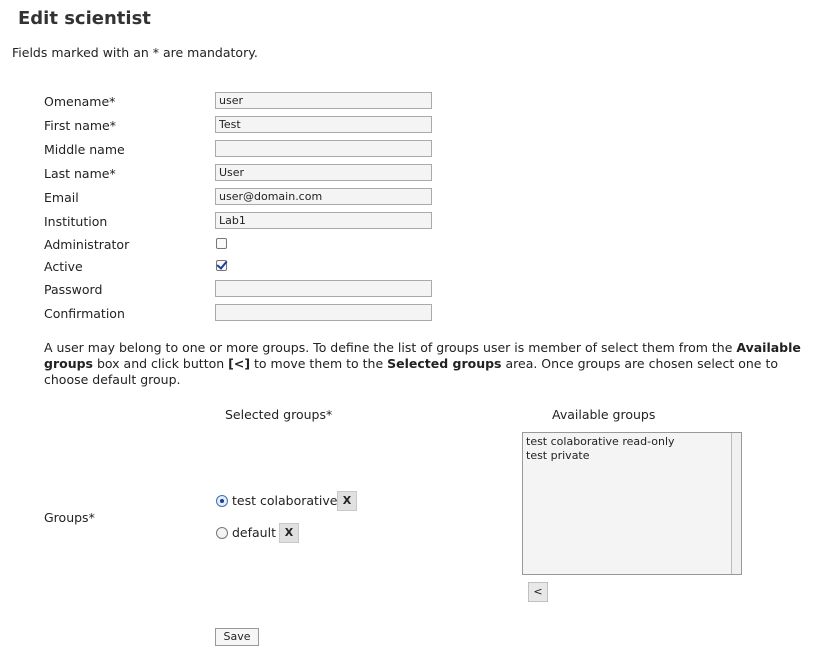  I want to click on middle-name-input, so click(323, 148).